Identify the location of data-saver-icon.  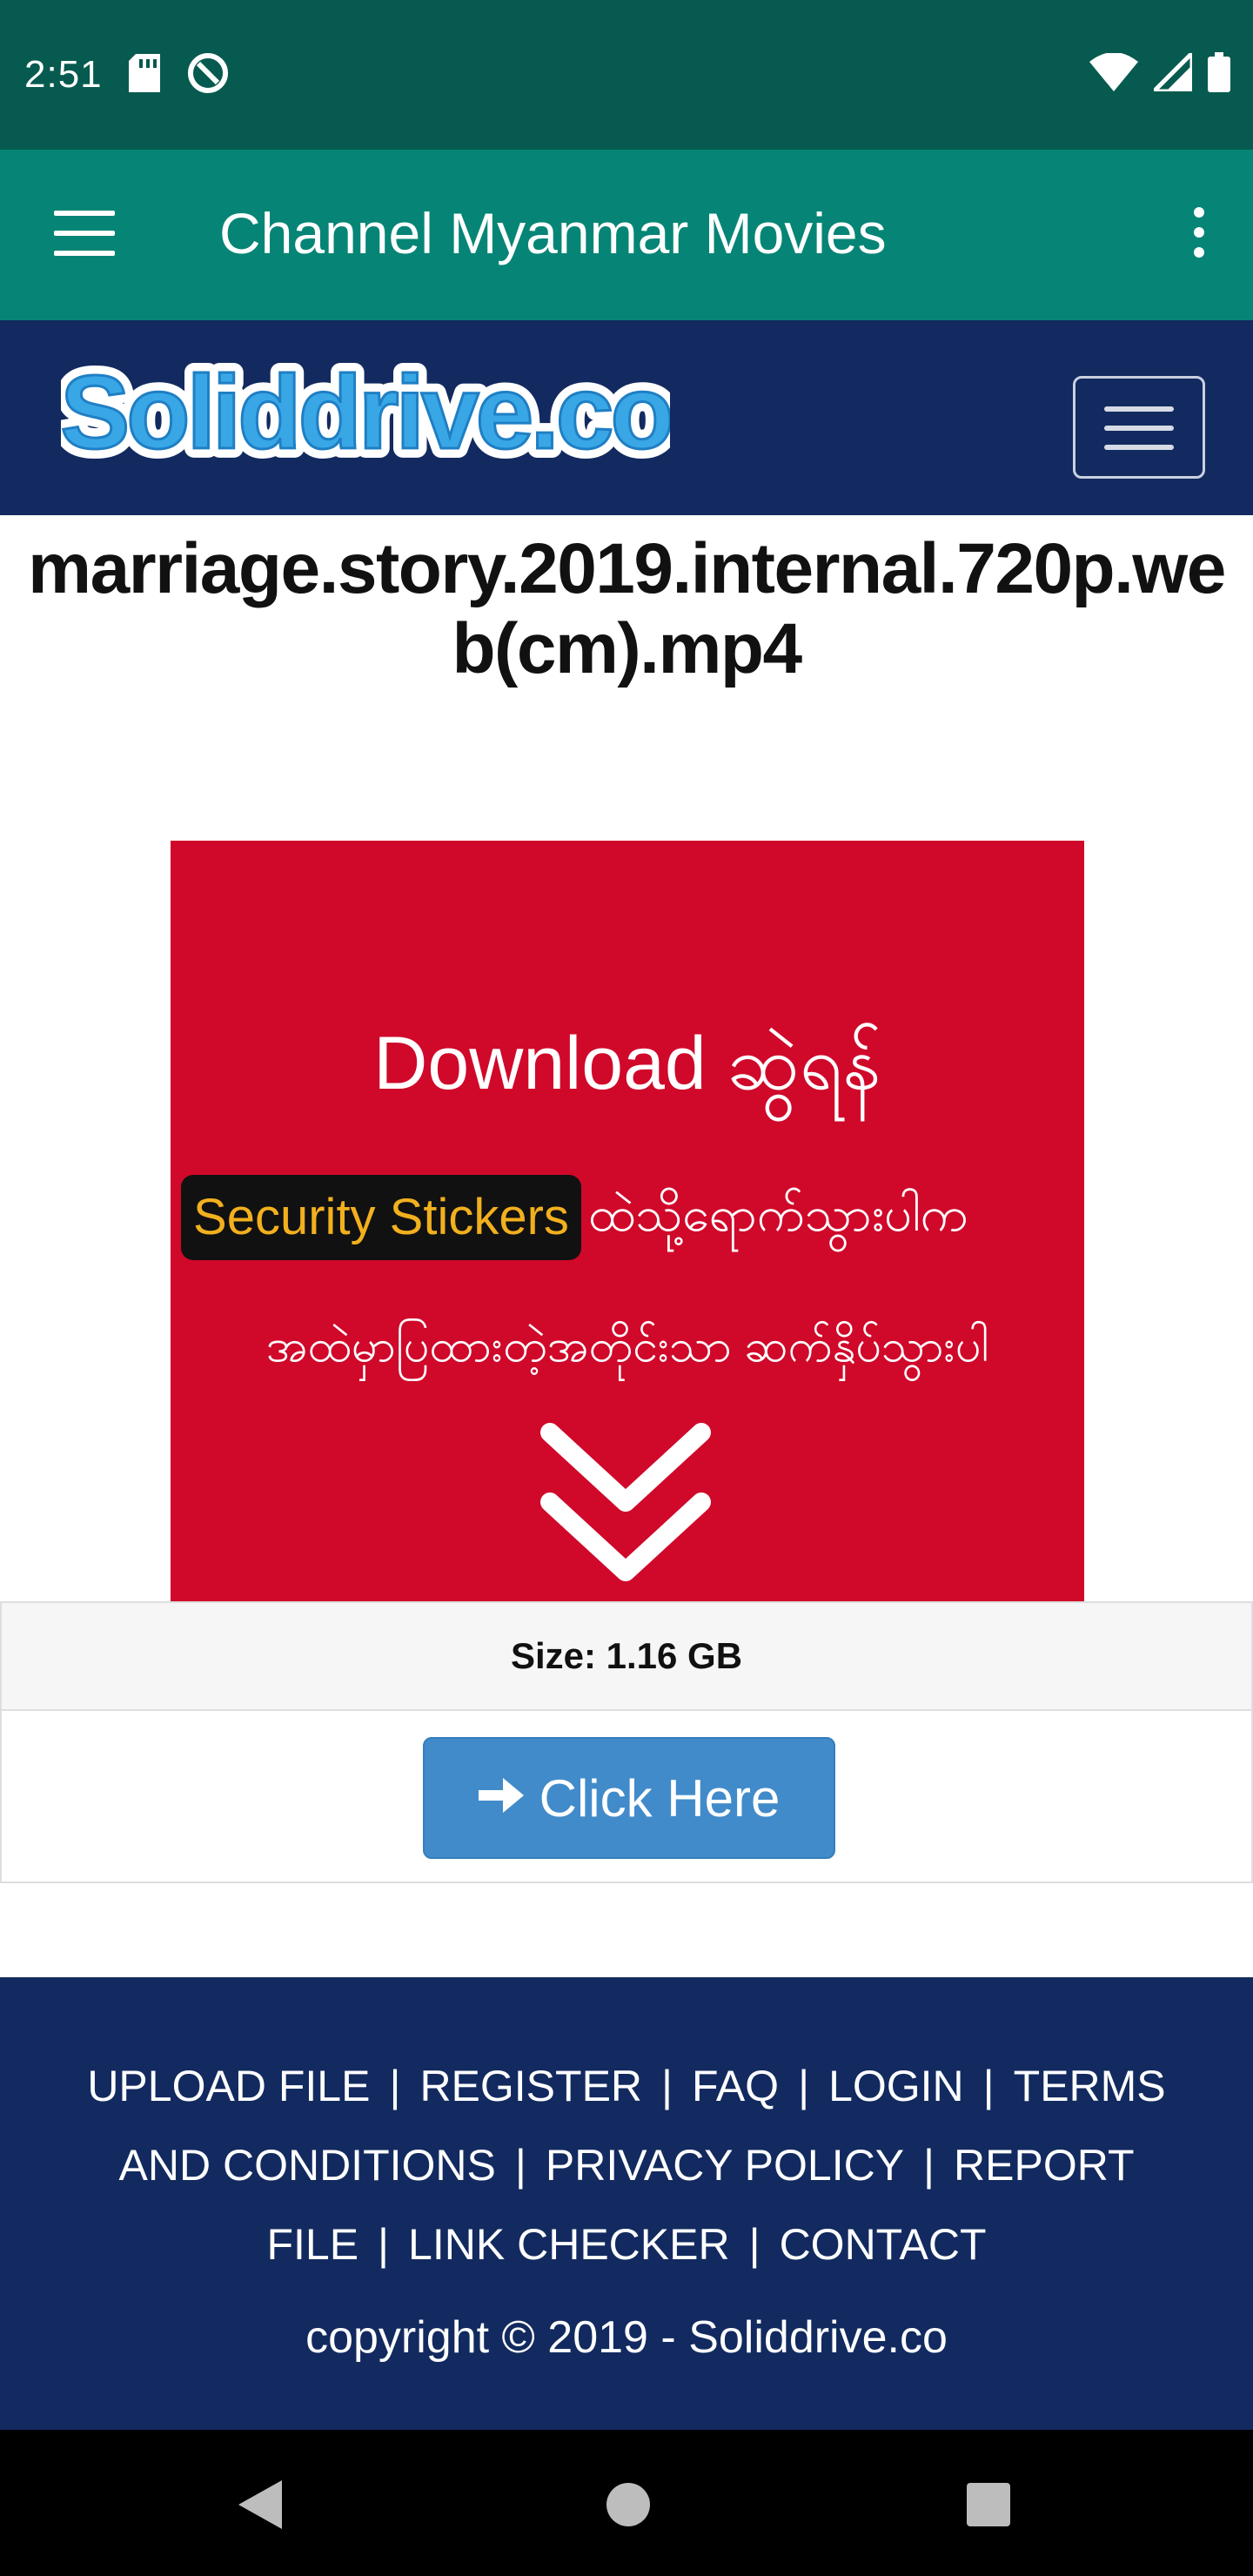
(208, 75).